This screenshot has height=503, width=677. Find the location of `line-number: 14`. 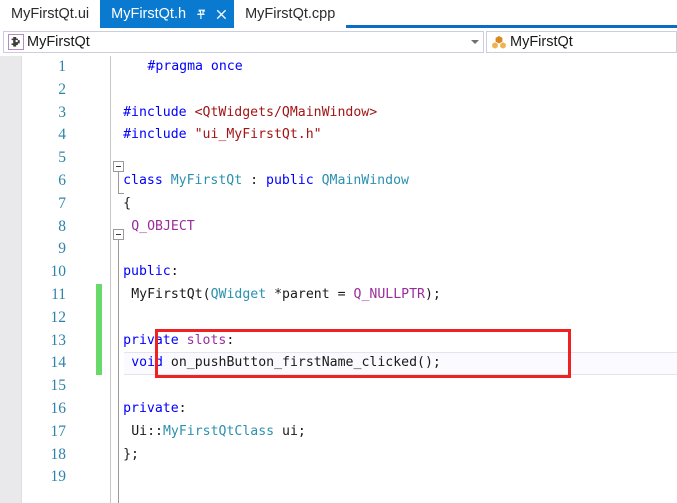

line-number: 14 is located at coordinates (58, 363).